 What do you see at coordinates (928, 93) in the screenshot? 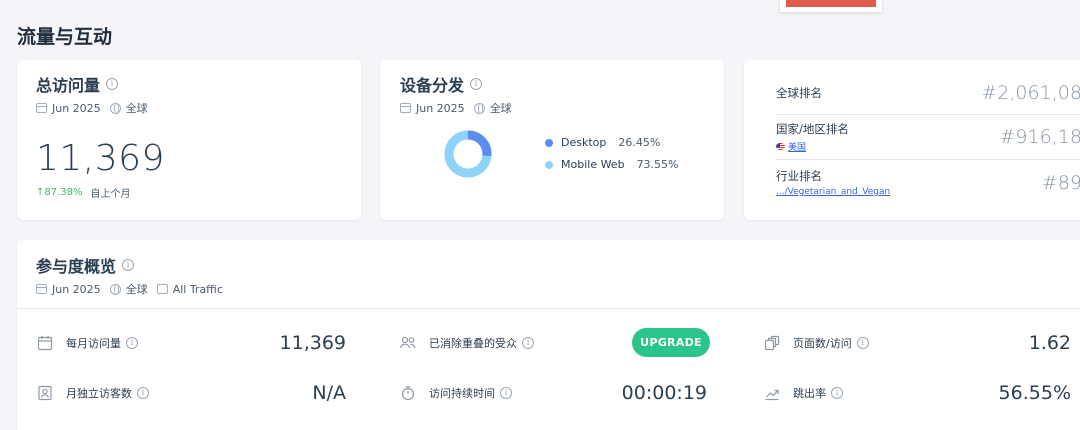
I see `global-rank-row: 全球排名 #2,061,082` at bounding box center [928, 93].